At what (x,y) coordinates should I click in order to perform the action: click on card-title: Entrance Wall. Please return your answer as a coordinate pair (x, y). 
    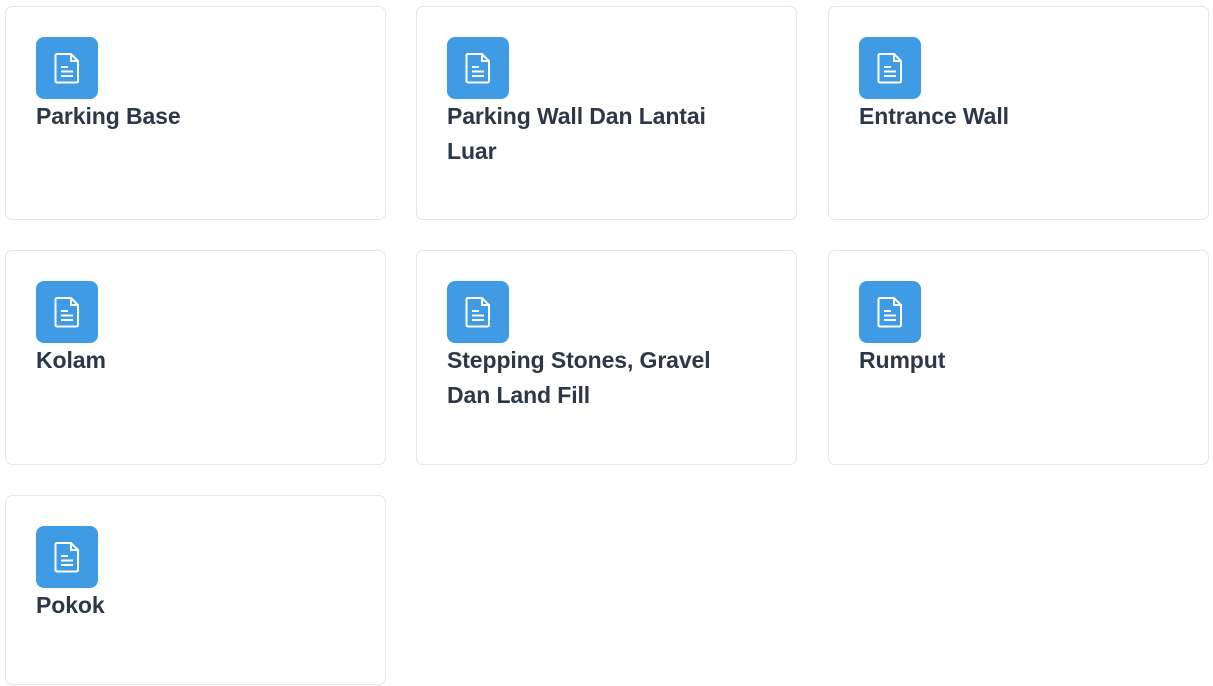
    Looking at the image, I should click on (1009, 116).